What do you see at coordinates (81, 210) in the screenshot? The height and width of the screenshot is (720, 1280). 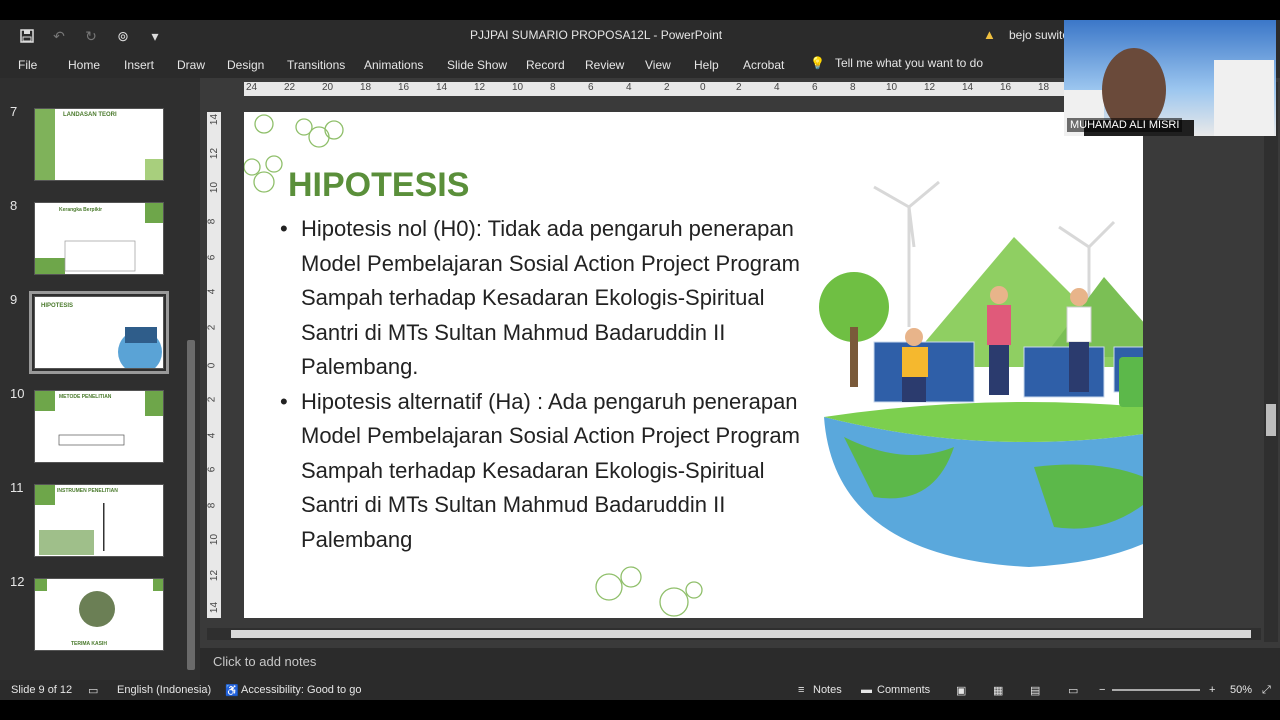 I see `thumb-title: Kerangka Berpikir` at bounding box center [81, 210].